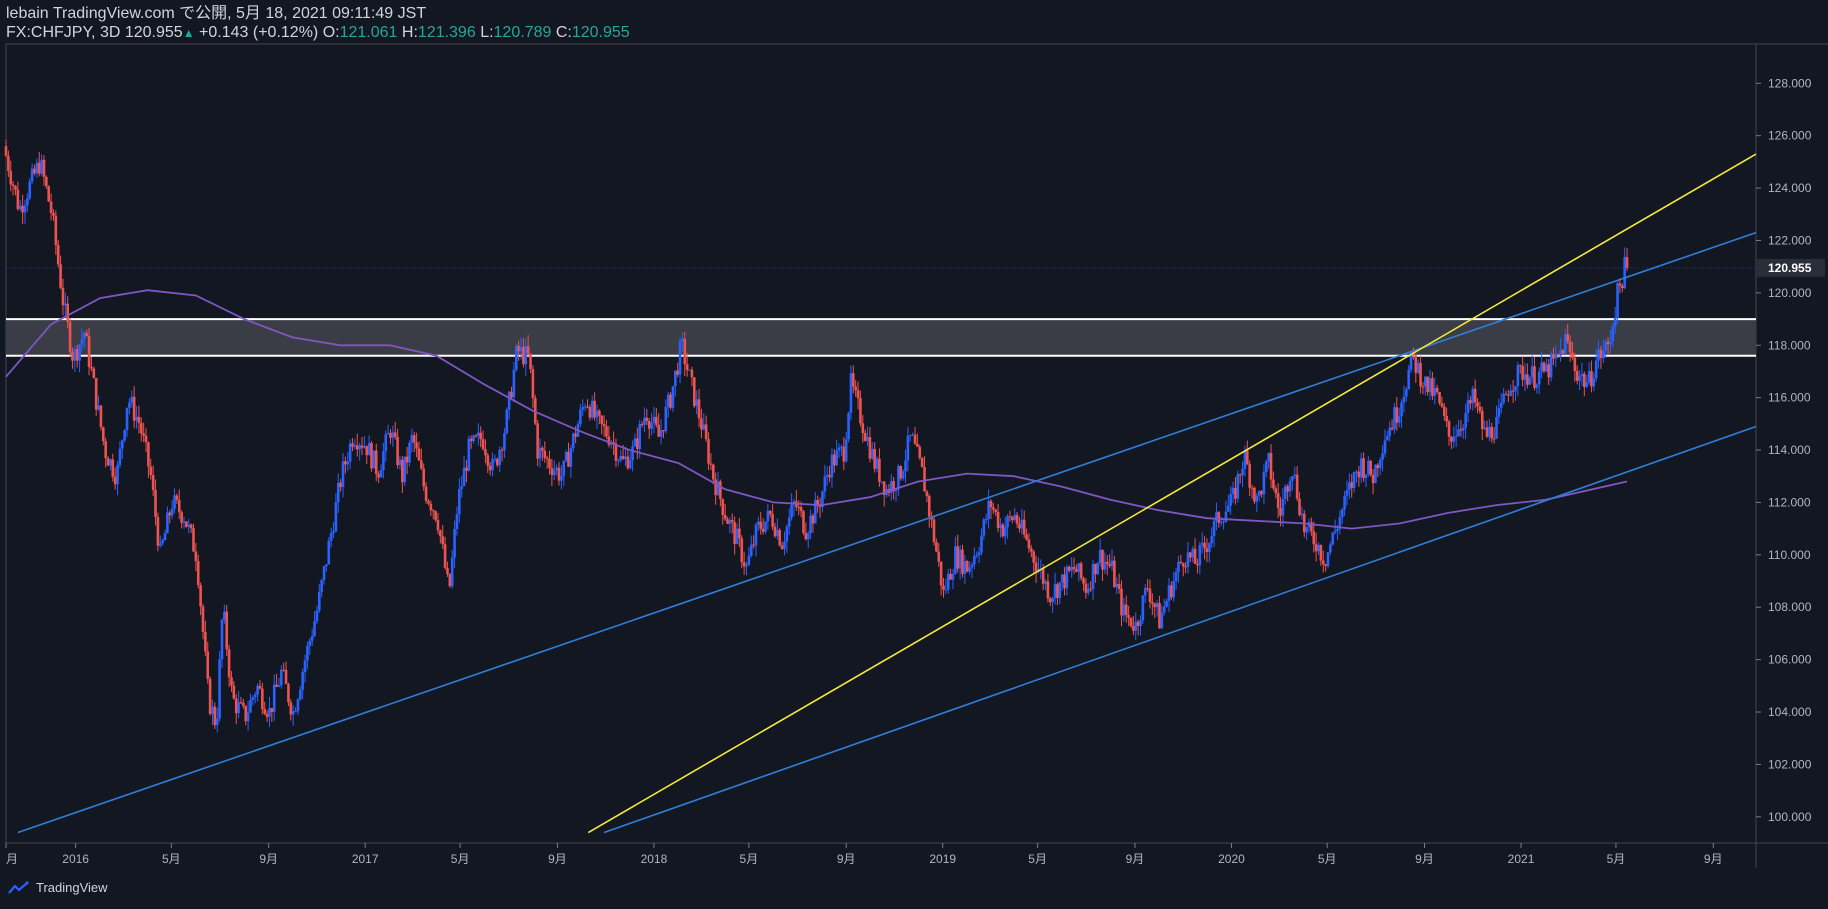 This screenshot has width=1828, height=909. I want to click on price-tick-label: 100.000, so click(1790, 817).